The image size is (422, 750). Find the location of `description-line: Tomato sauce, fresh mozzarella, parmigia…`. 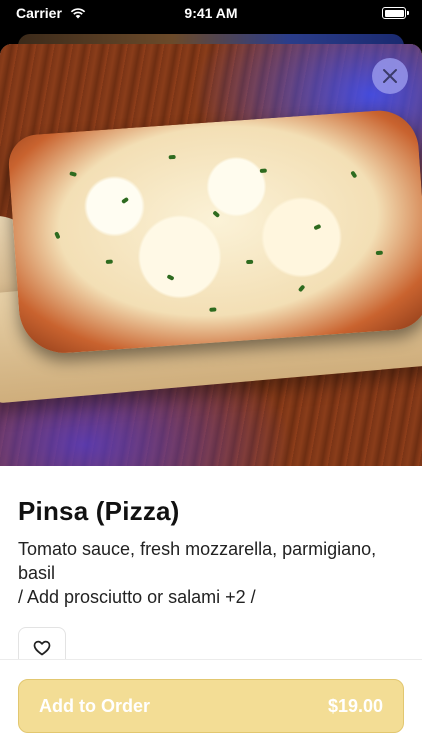

description-line: Tomato sauce, fresh mozzarella, parmigia… is located at coordinates (197, 549).